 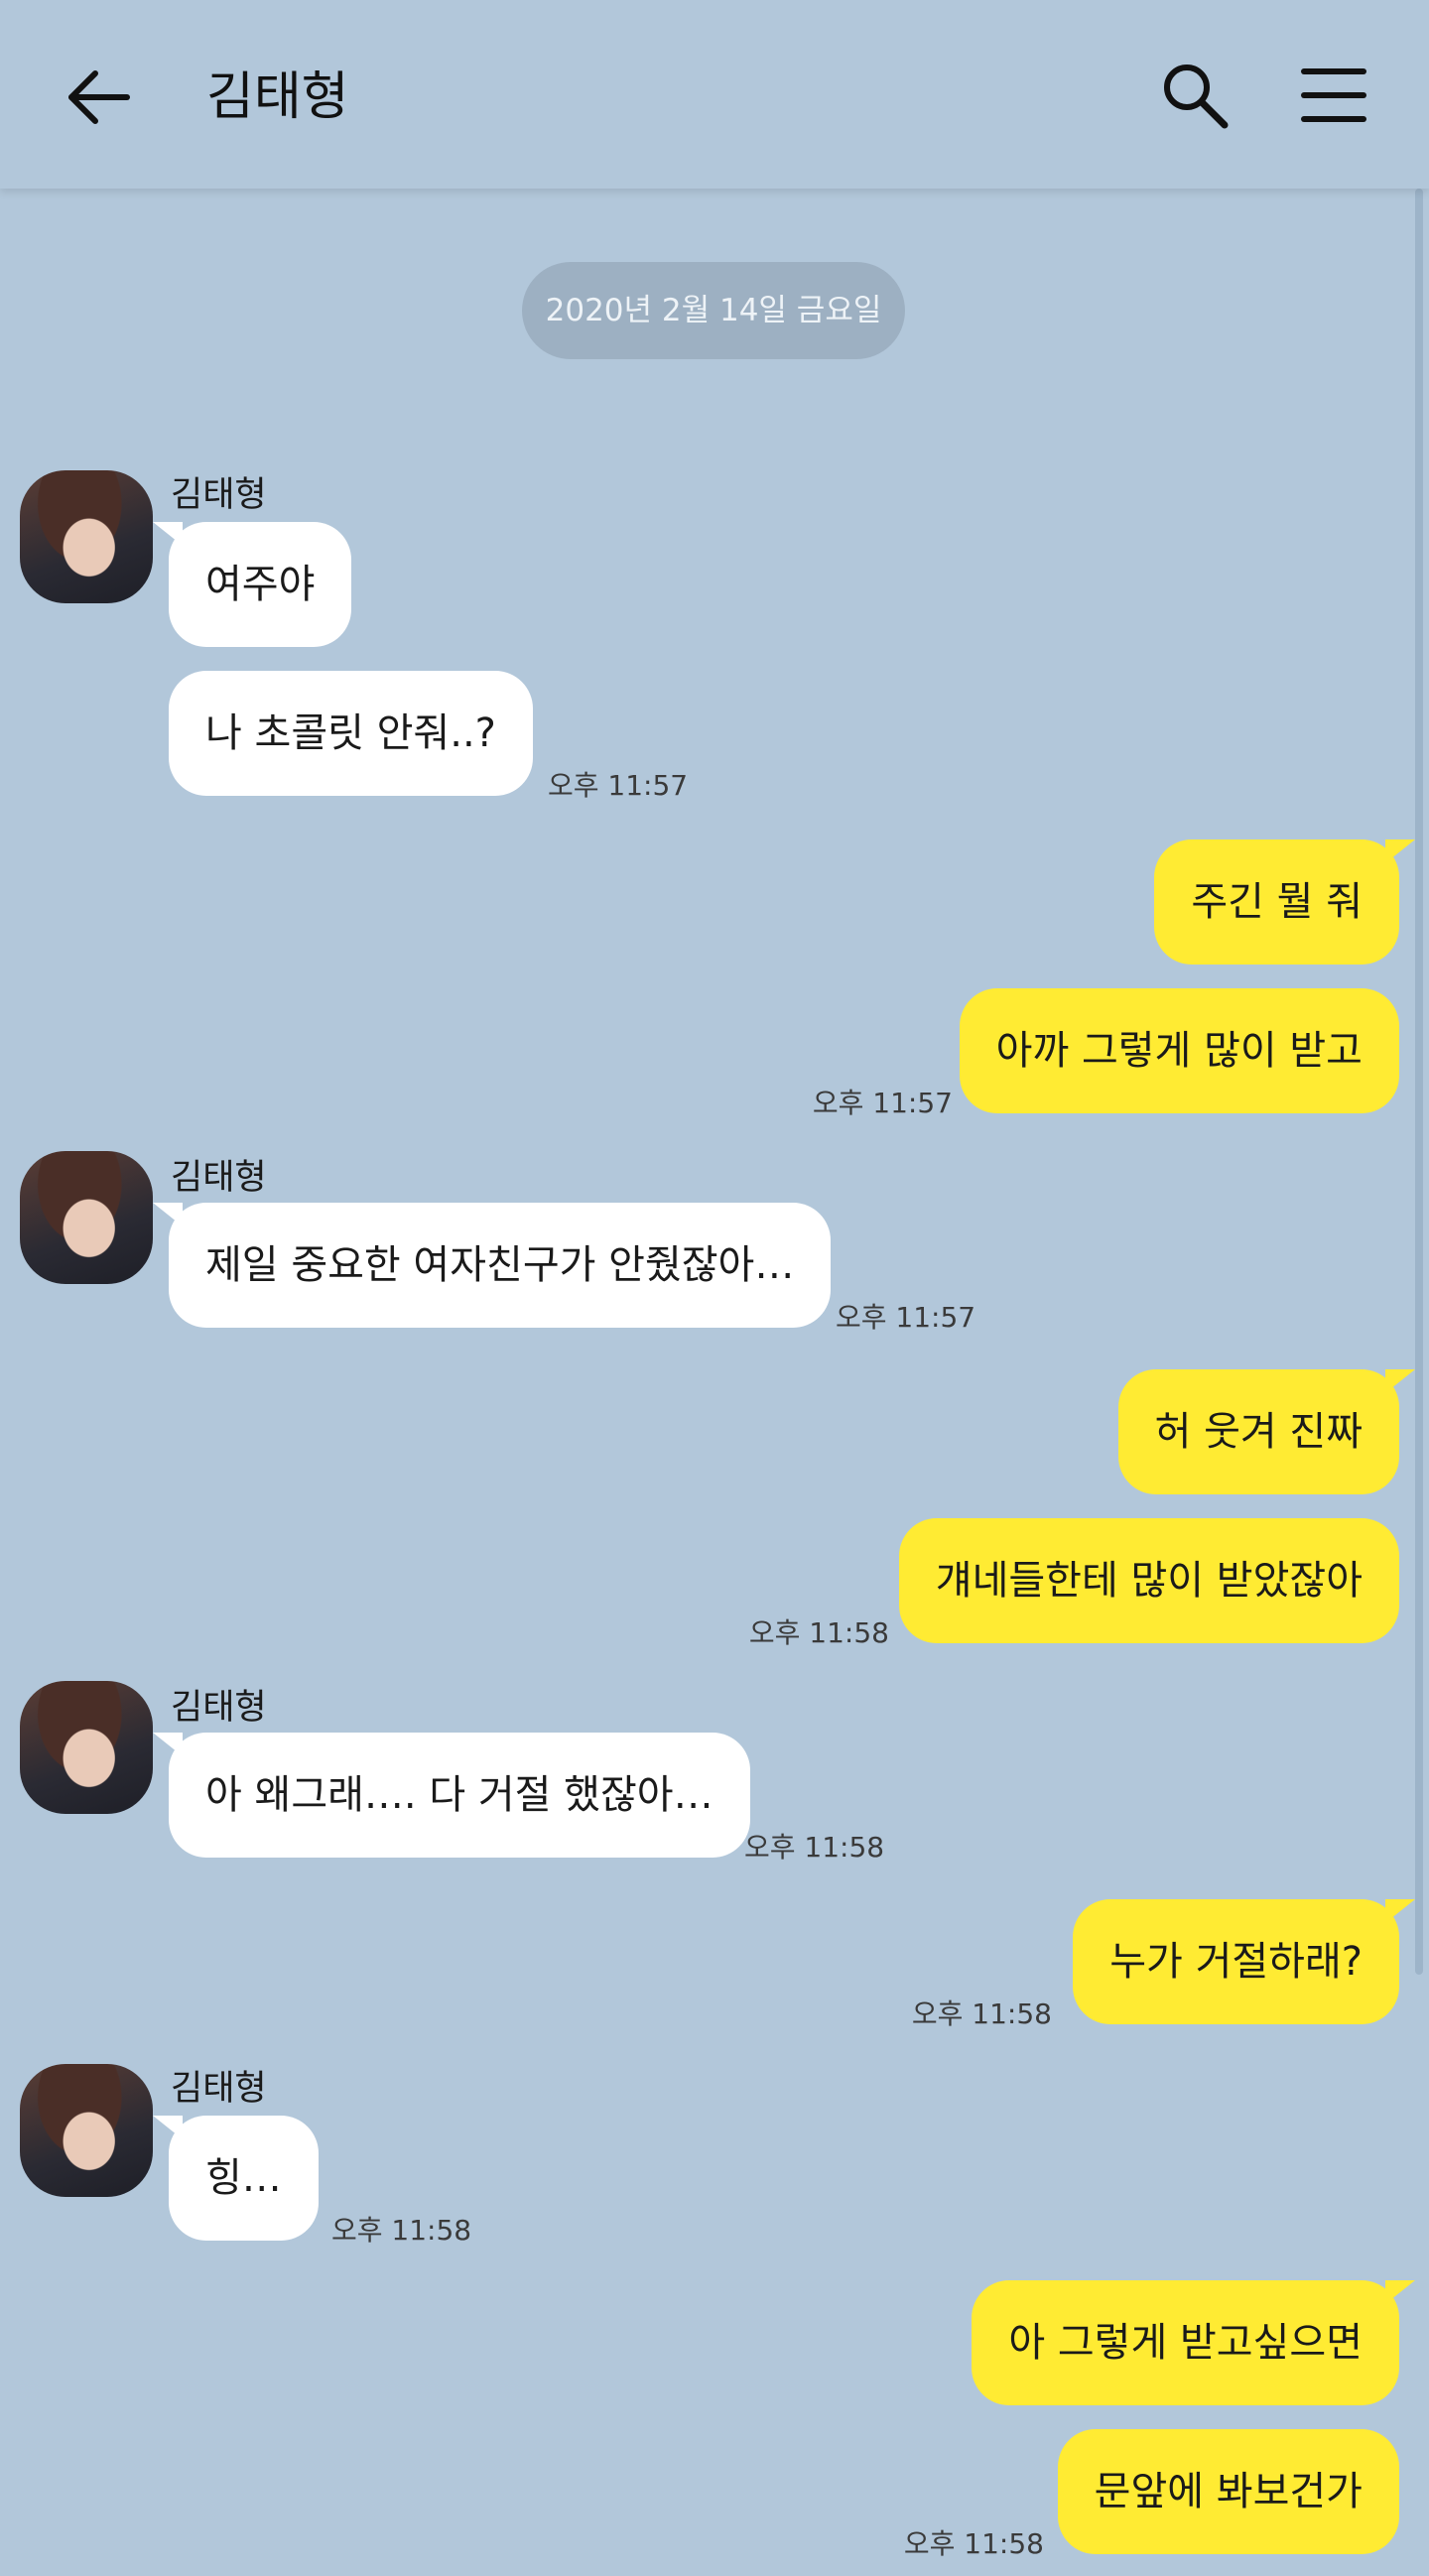 What do you see at coordinates (1284, 902) in the screenshot?
I see `outgoing-message-bubble: 주긴 뭘 줘` at bounding box center [1284, 902].